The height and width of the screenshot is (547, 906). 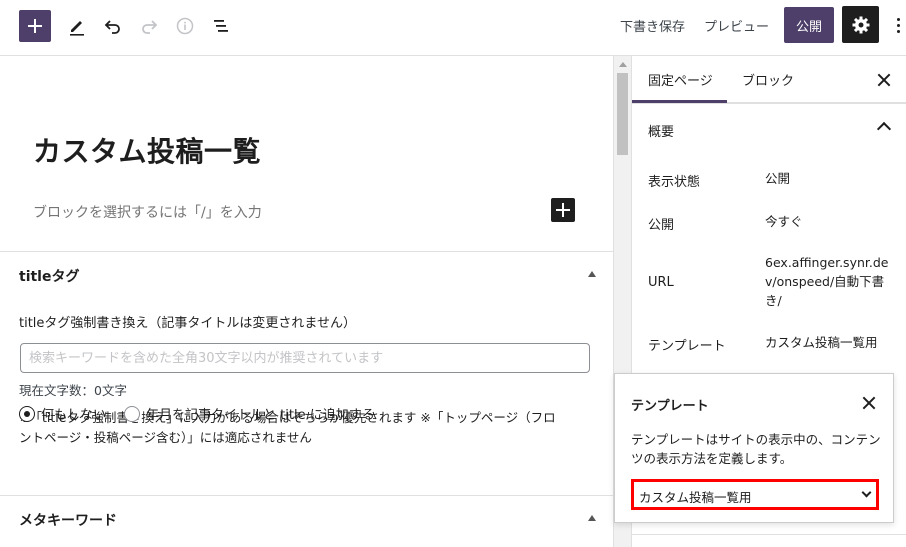 I want to click on redo-icon, so click(x=149, y=26).